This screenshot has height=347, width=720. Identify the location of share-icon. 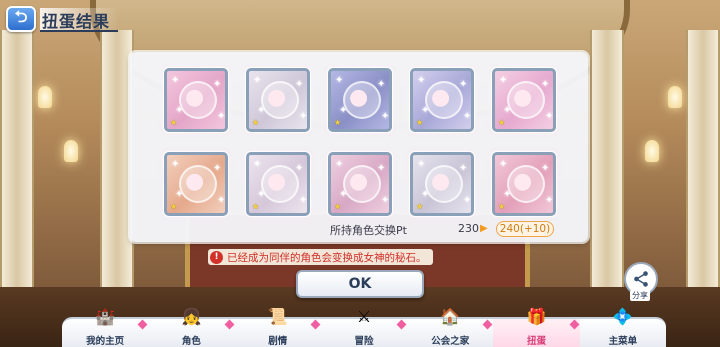
(641, 279).